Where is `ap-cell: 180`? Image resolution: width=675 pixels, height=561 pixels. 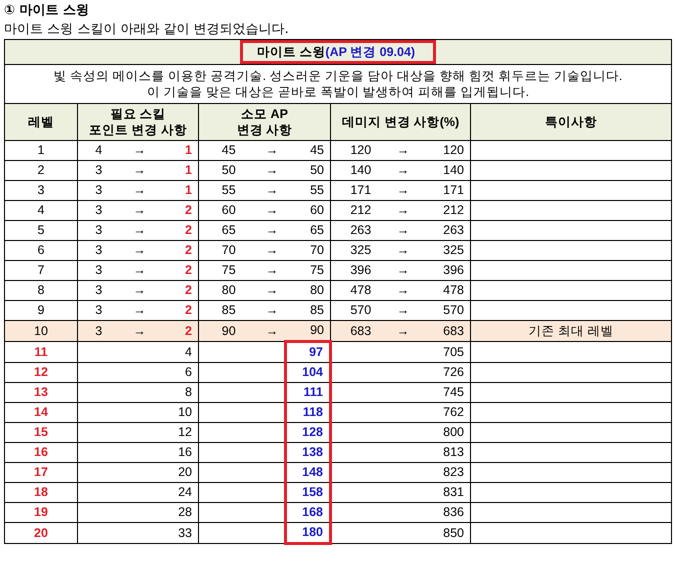
ap-cell: 180 is located at coordinates (308, 533).